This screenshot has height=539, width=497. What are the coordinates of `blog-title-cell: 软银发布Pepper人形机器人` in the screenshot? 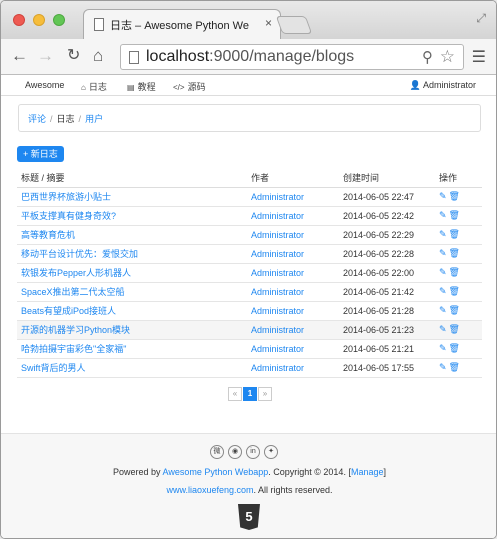 It's located at (132, 273).